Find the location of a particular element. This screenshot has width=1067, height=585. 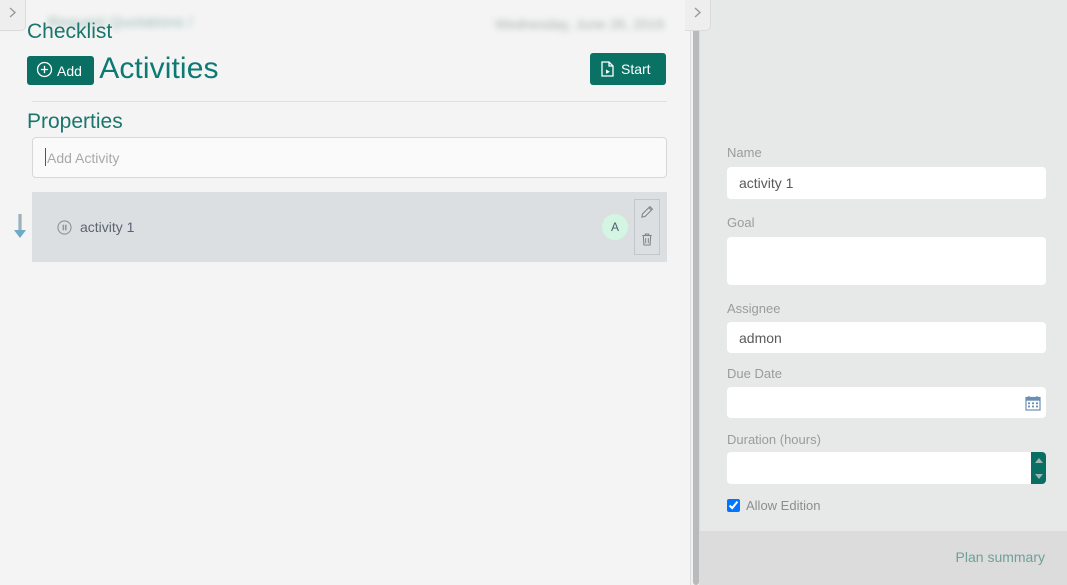

add-checklist-button: Add is located at coordinates (60, 70).